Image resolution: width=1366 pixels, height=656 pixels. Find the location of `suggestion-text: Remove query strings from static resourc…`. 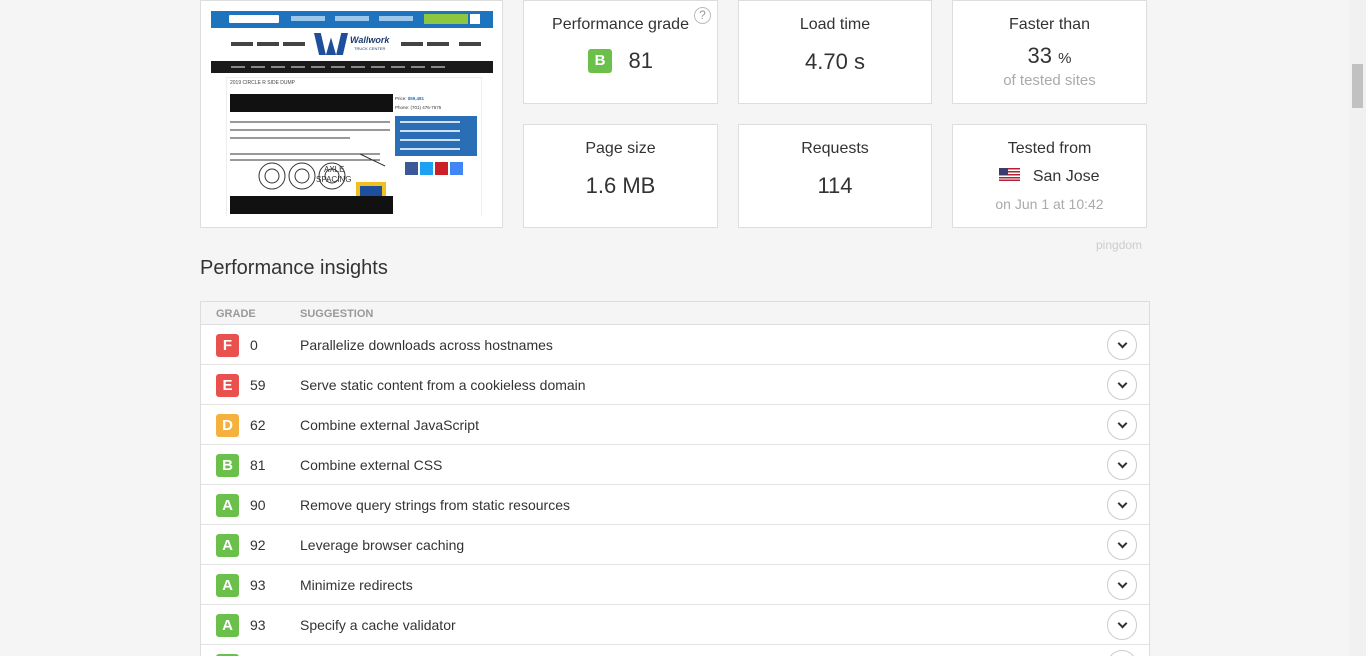

suggestion-text: Remove query strings from static resourc… is located at coordinates (435, 505).